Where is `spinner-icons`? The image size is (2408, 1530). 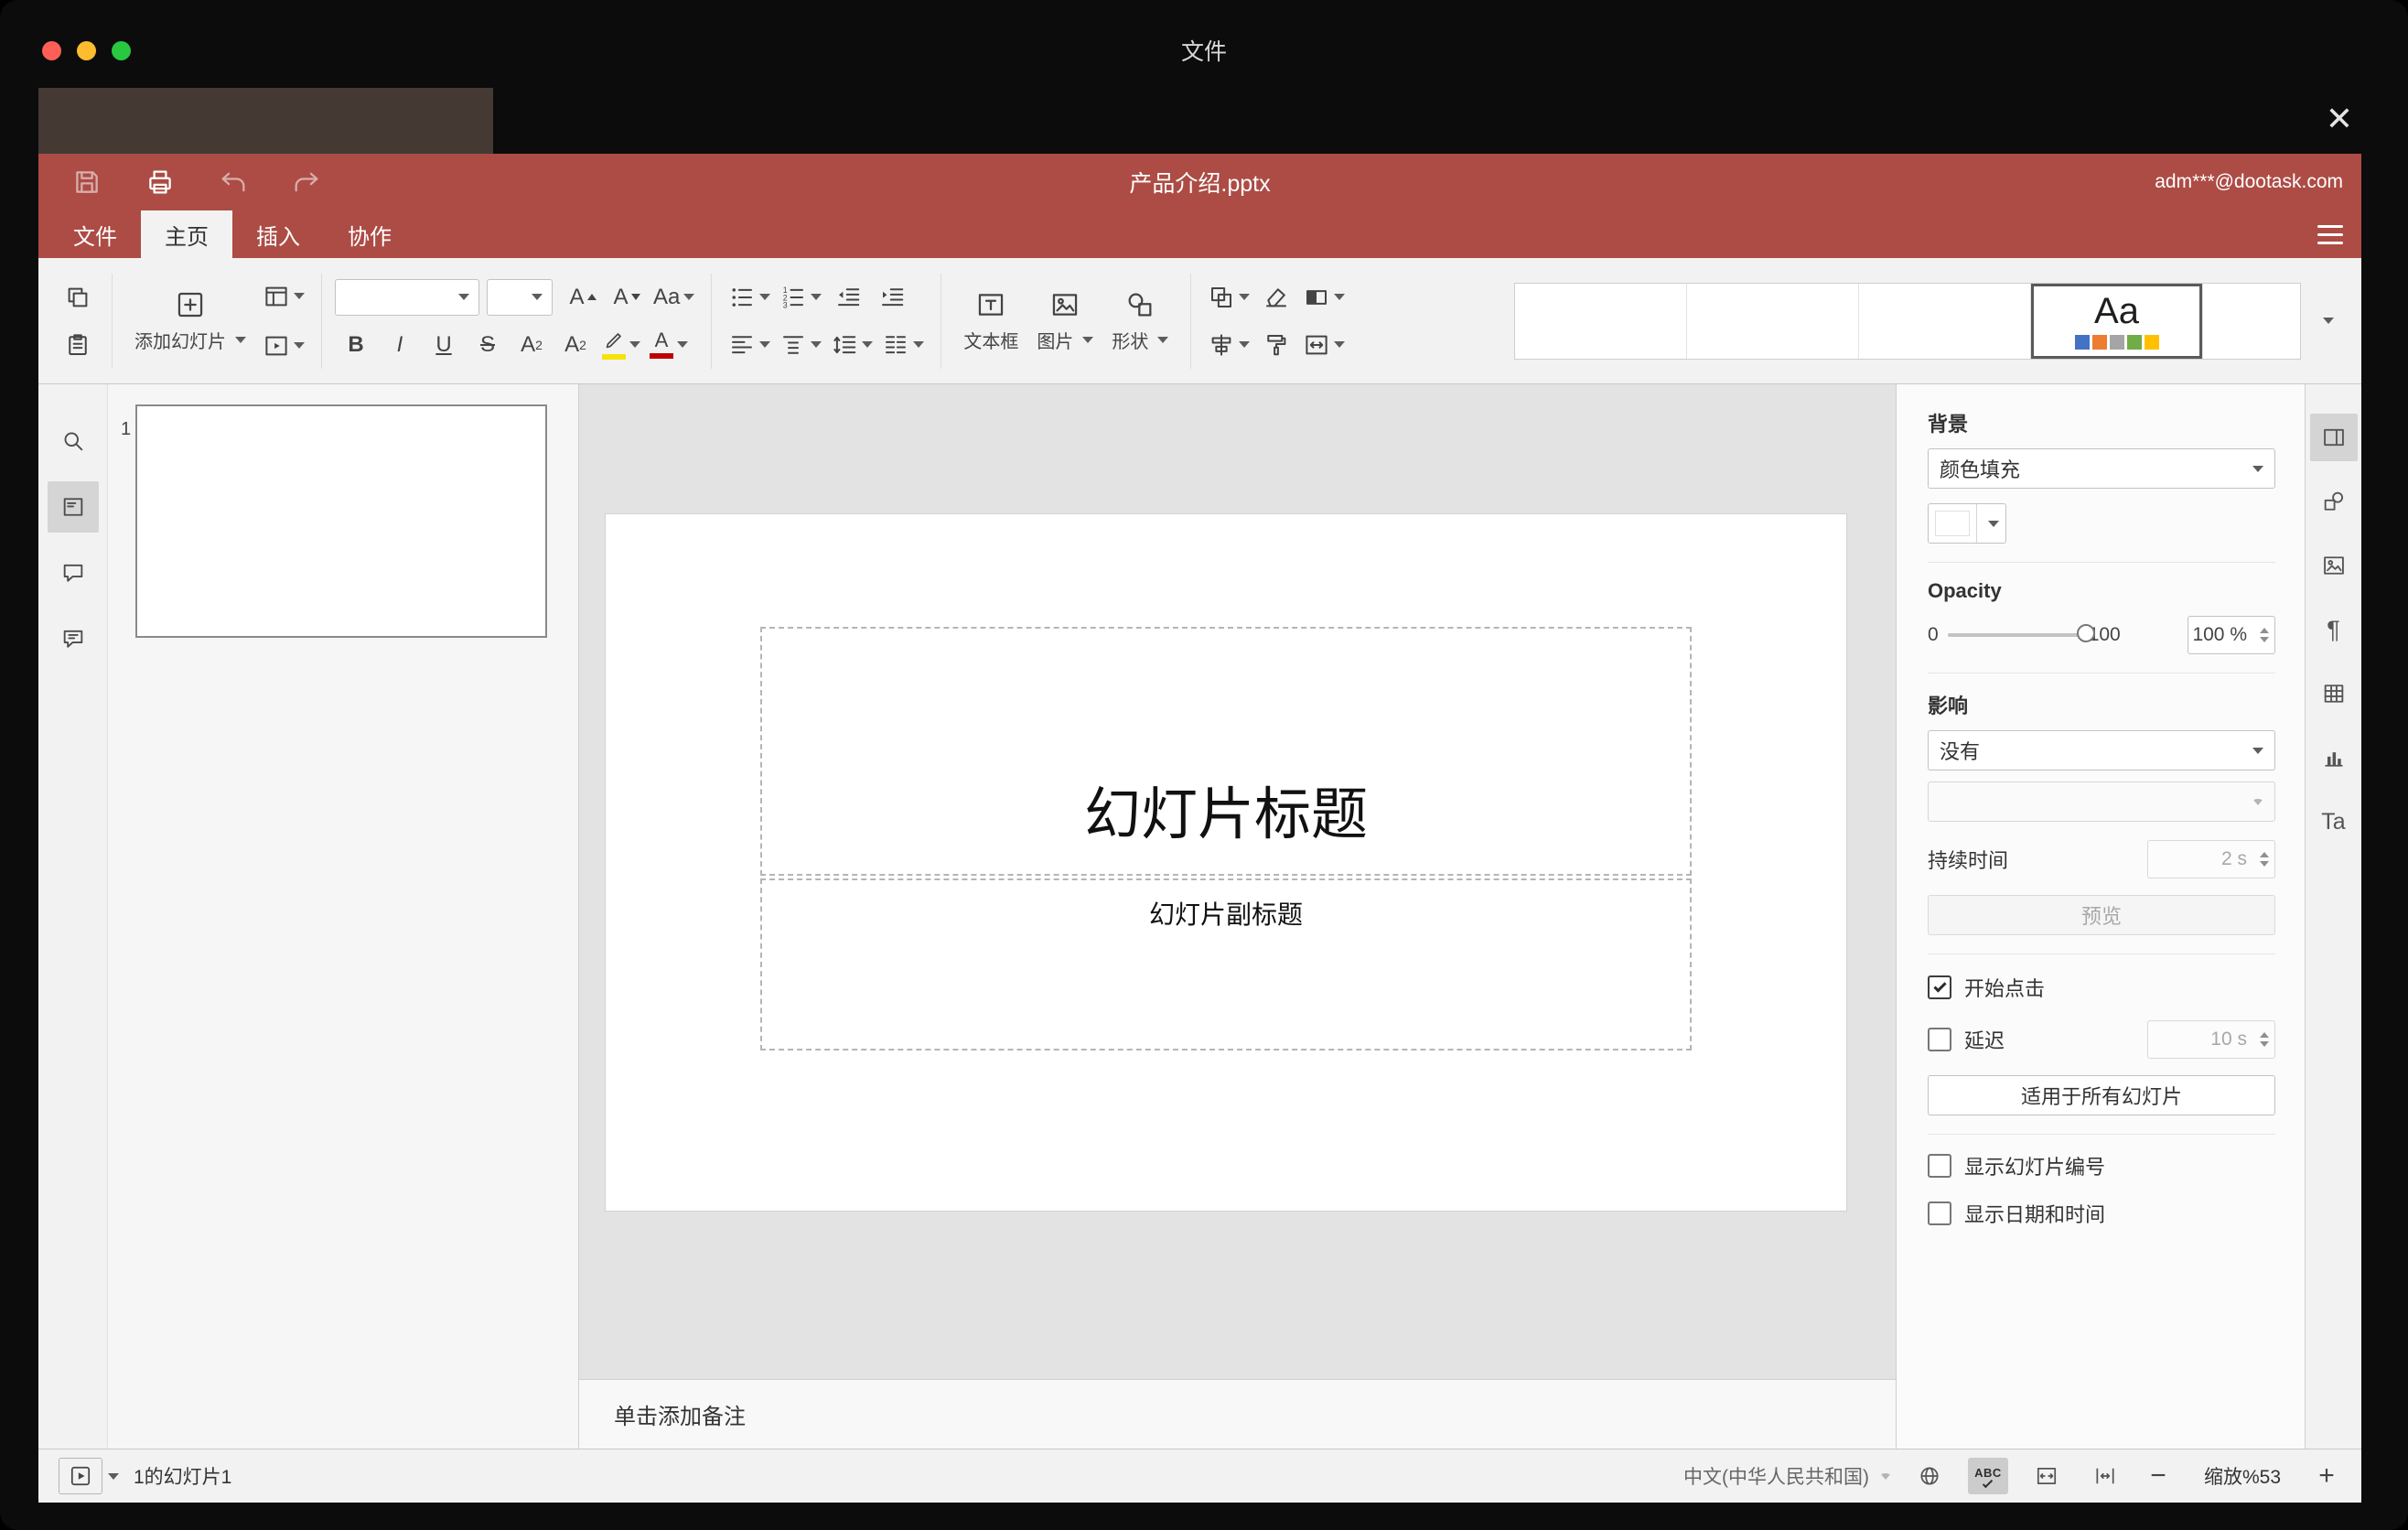 spinner-icons is located at coordinates (2264, 635).